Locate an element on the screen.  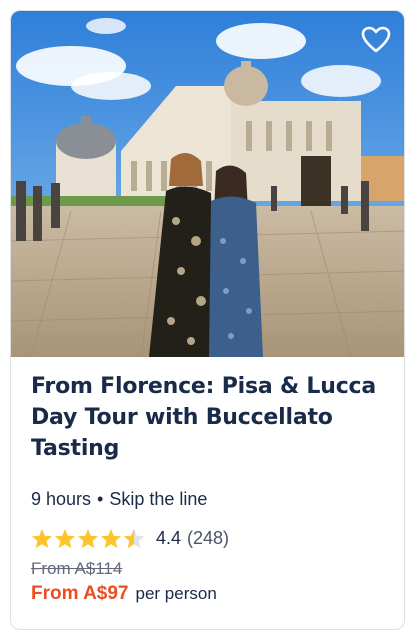
duration-label: 9 hours is located at coordinates (61, 499).